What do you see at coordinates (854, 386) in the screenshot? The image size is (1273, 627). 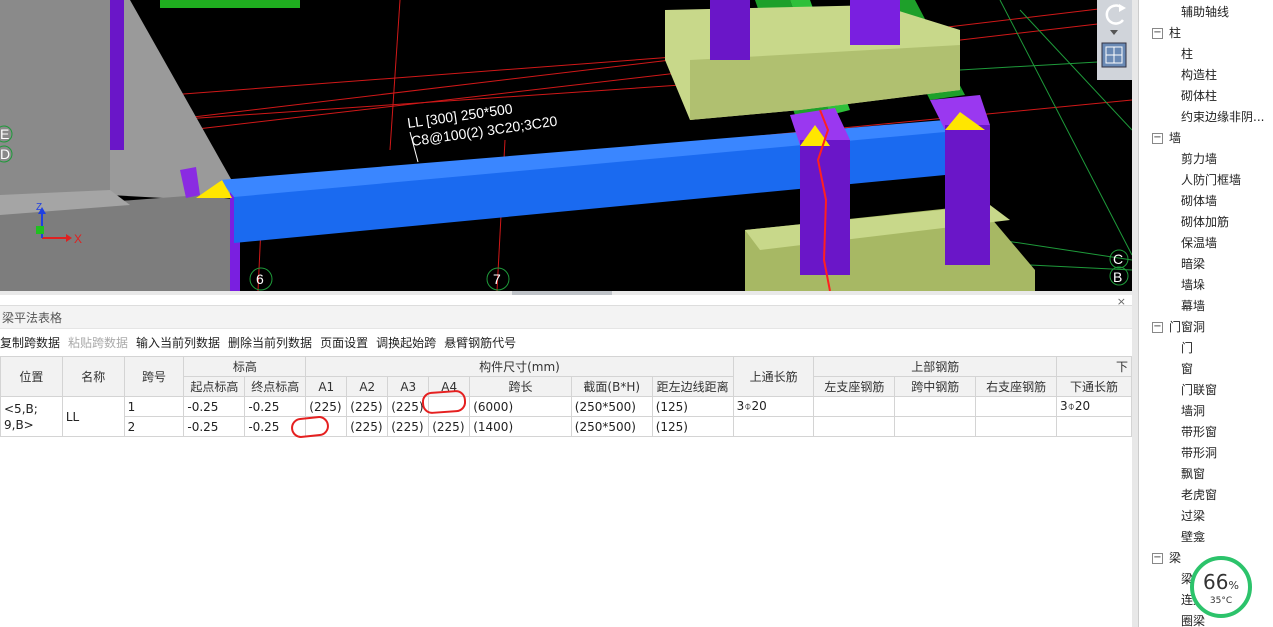 I see `col-header-left-support: 左支座钢筋` at bounding box center [854, 386].